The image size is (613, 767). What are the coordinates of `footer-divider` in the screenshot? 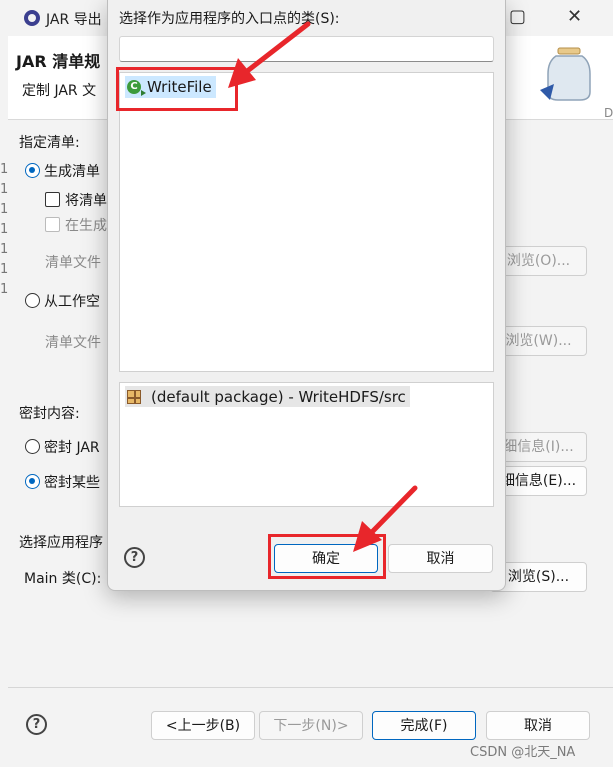 It's located at (310, 687).